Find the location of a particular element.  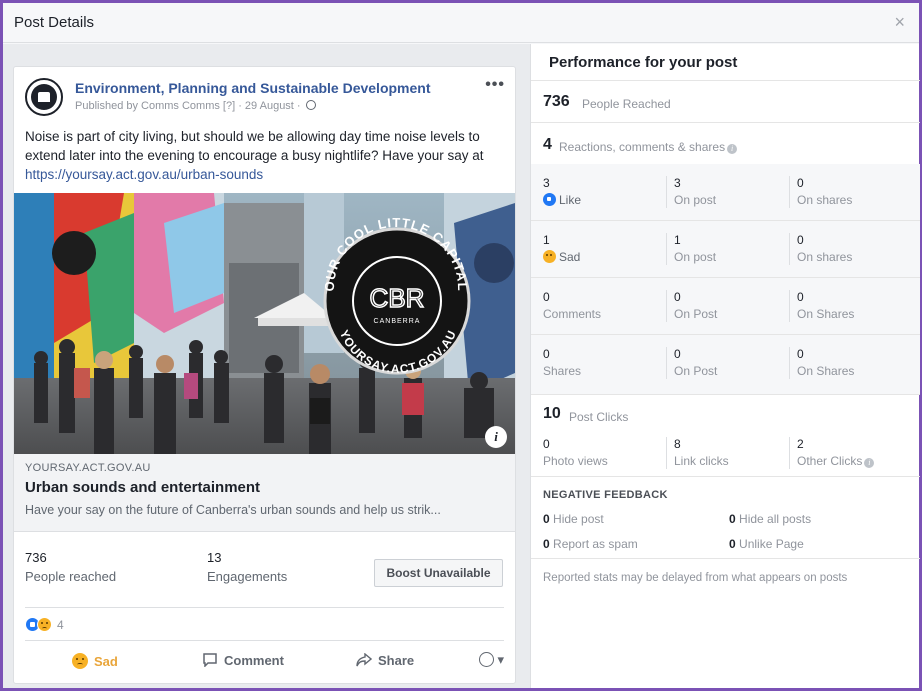

dialog-title: Post Details is located at coordinates (54, 22).